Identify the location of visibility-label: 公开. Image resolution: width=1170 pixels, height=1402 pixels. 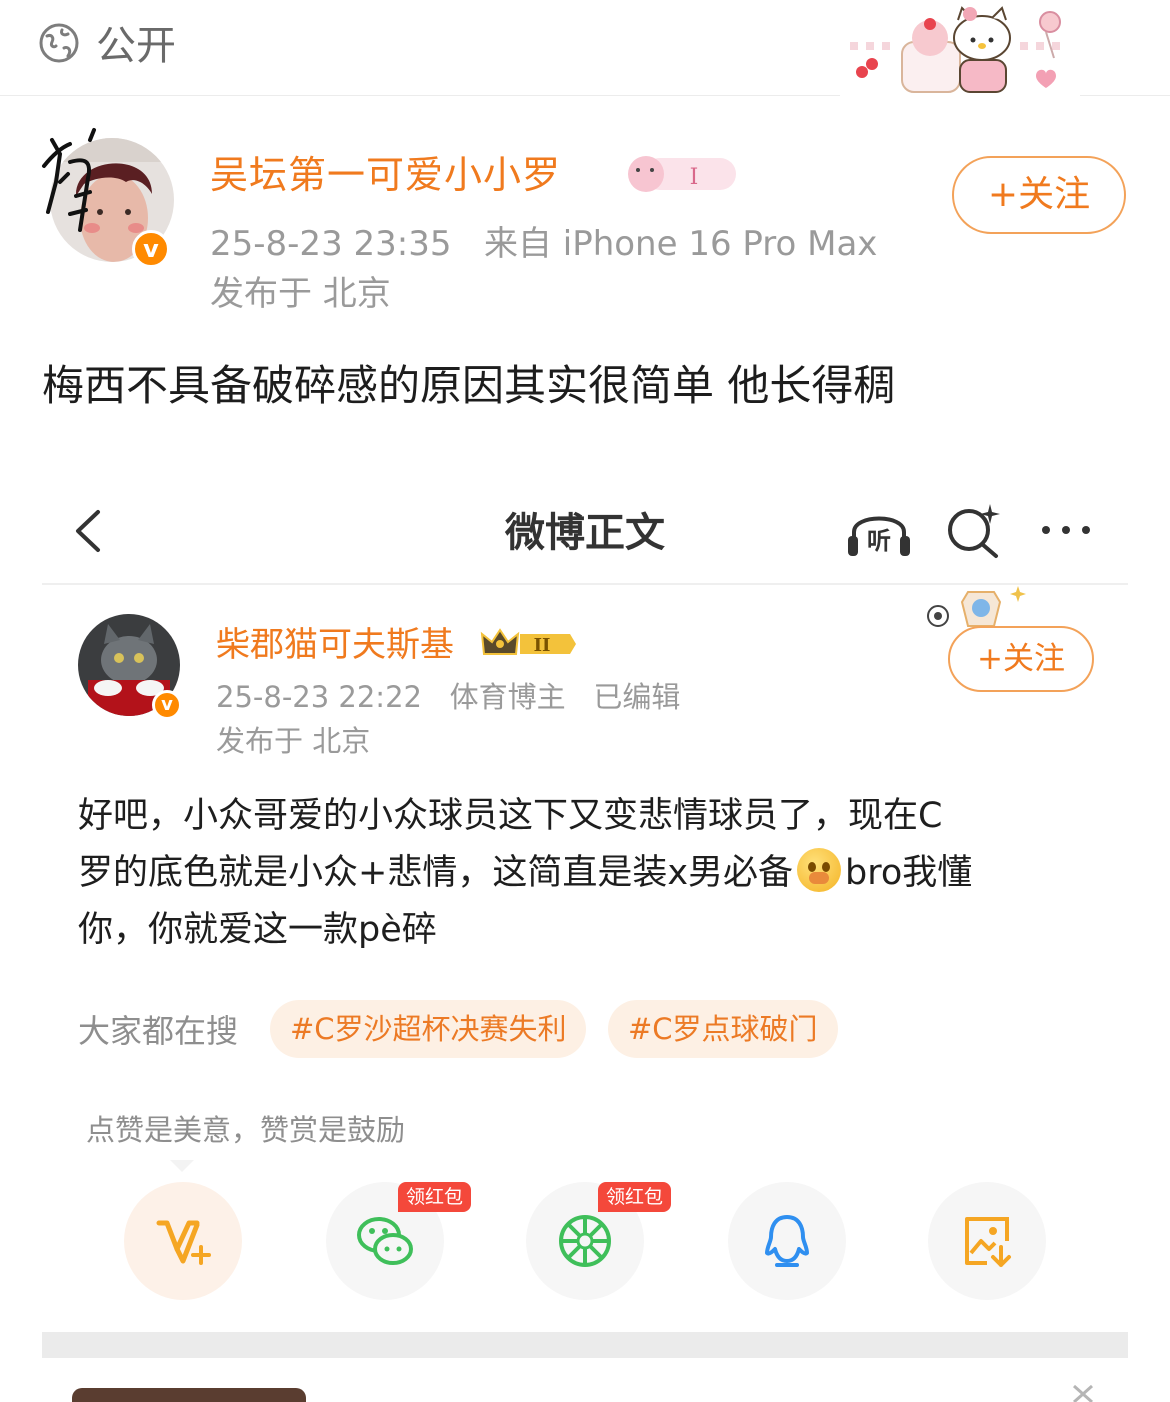
(136, 46).